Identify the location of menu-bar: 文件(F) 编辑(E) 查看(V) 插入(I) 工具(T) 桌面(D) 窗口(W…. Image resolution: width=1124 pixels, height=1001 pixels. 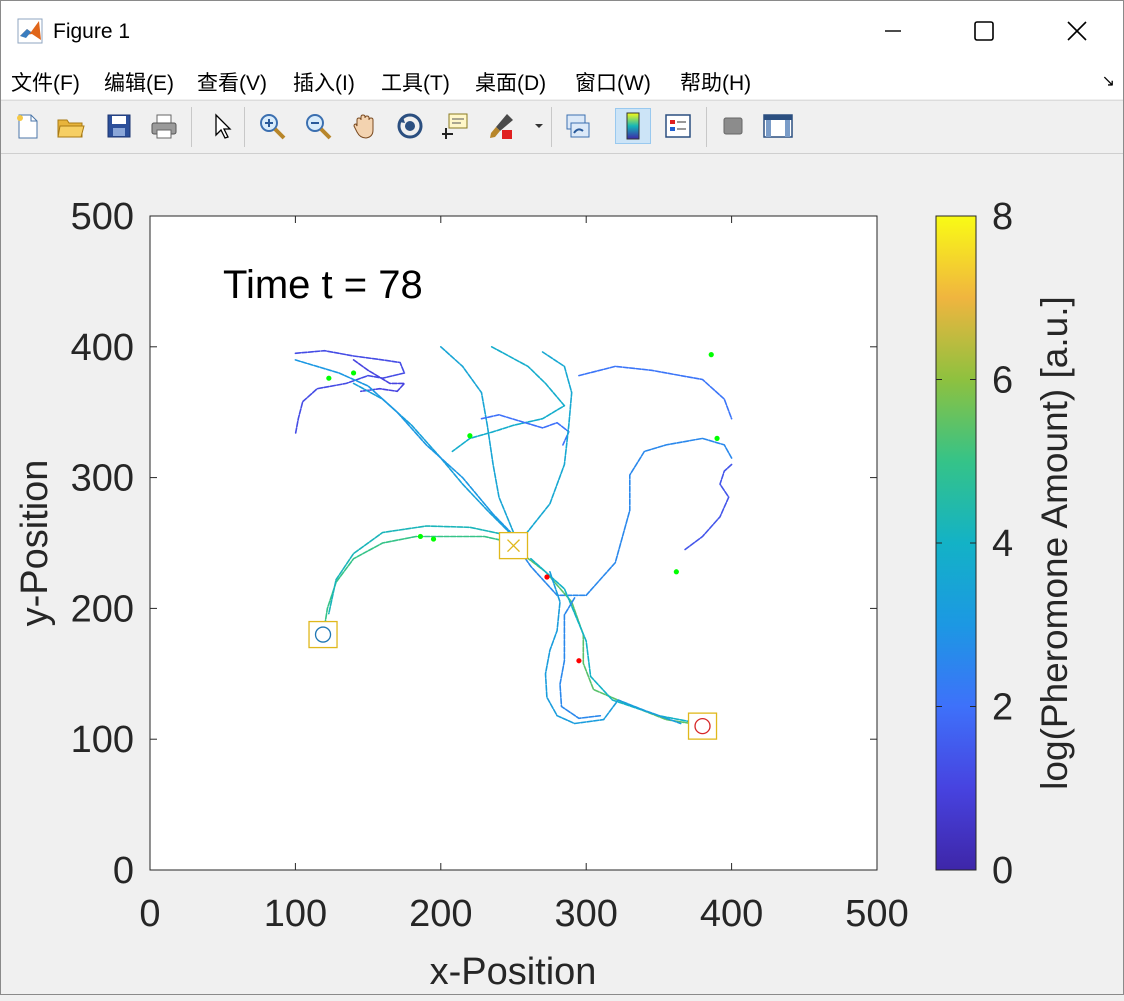
(562, 80).